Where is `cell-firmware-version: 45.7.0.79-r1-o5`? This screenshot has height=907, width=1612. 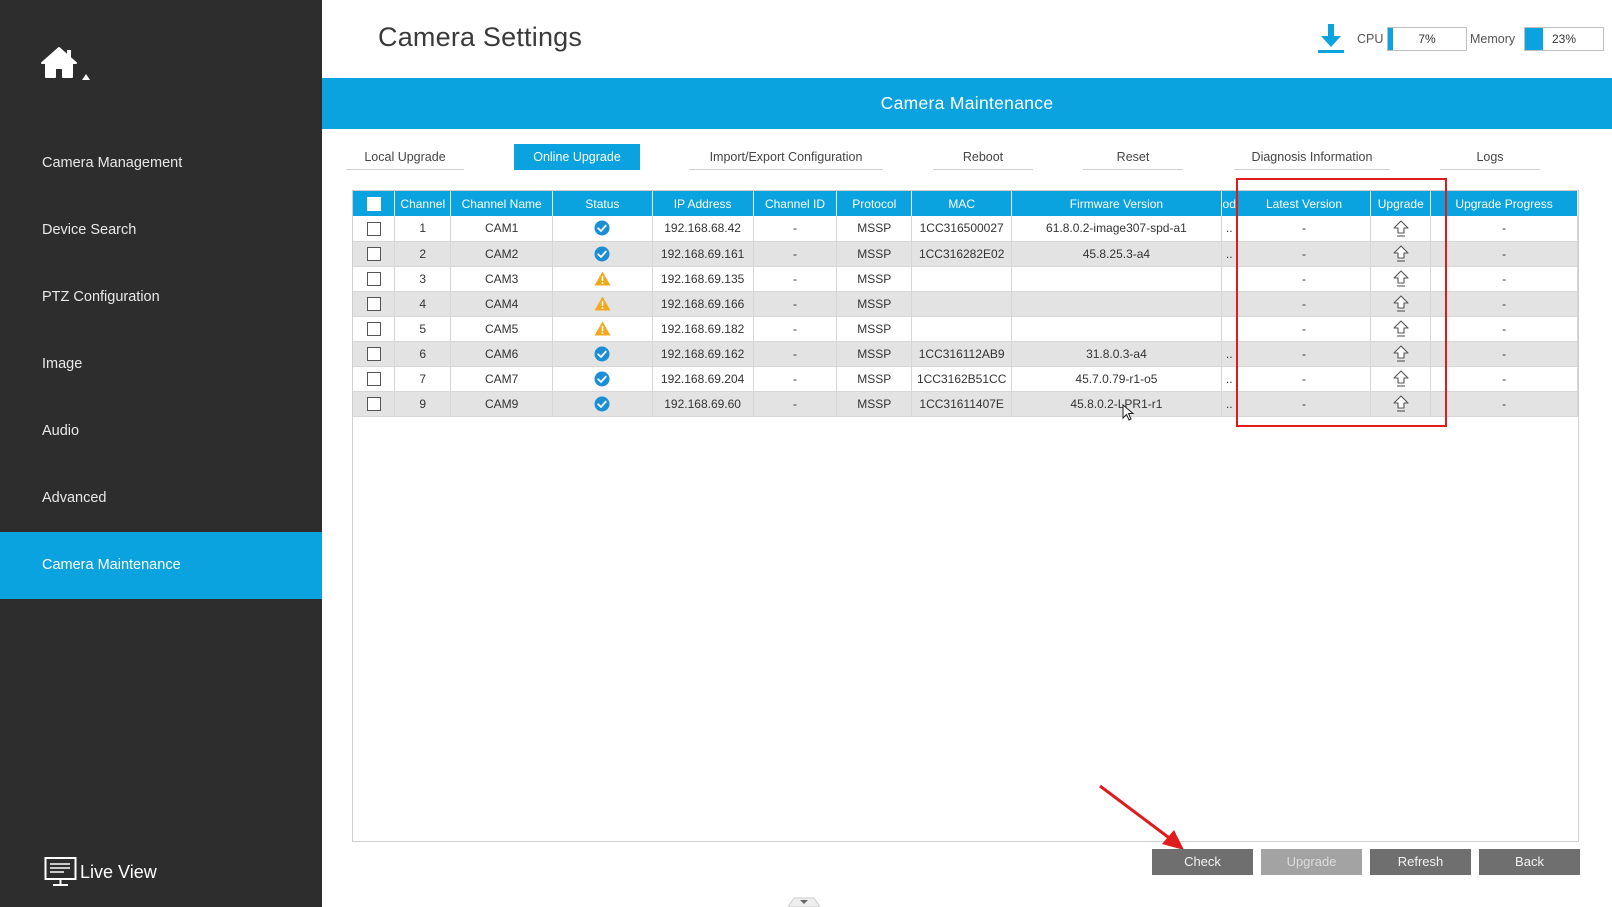 cell-firmware-version: 45.7.0.79-r1-o5 is located at coordinates (1116, 379).